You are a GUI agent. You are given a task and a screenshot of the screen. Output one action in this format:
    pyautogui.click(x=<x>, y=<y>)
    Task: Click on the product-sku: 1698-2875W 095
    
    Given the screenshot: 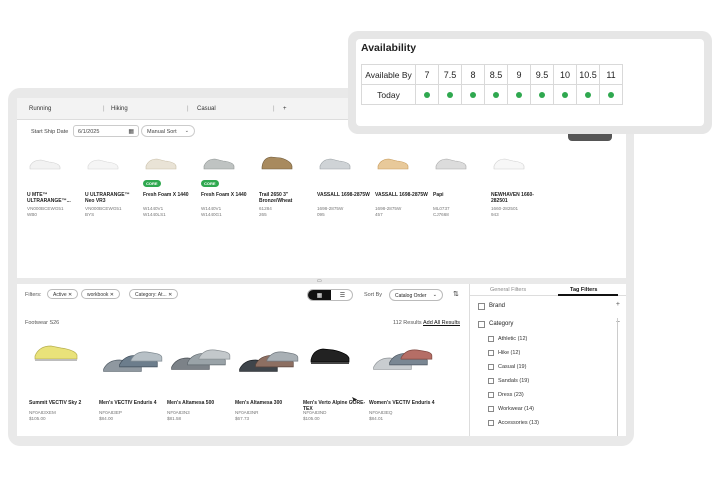 What is the action you would take?
    pyautogui.click(x=330, y=211)
    